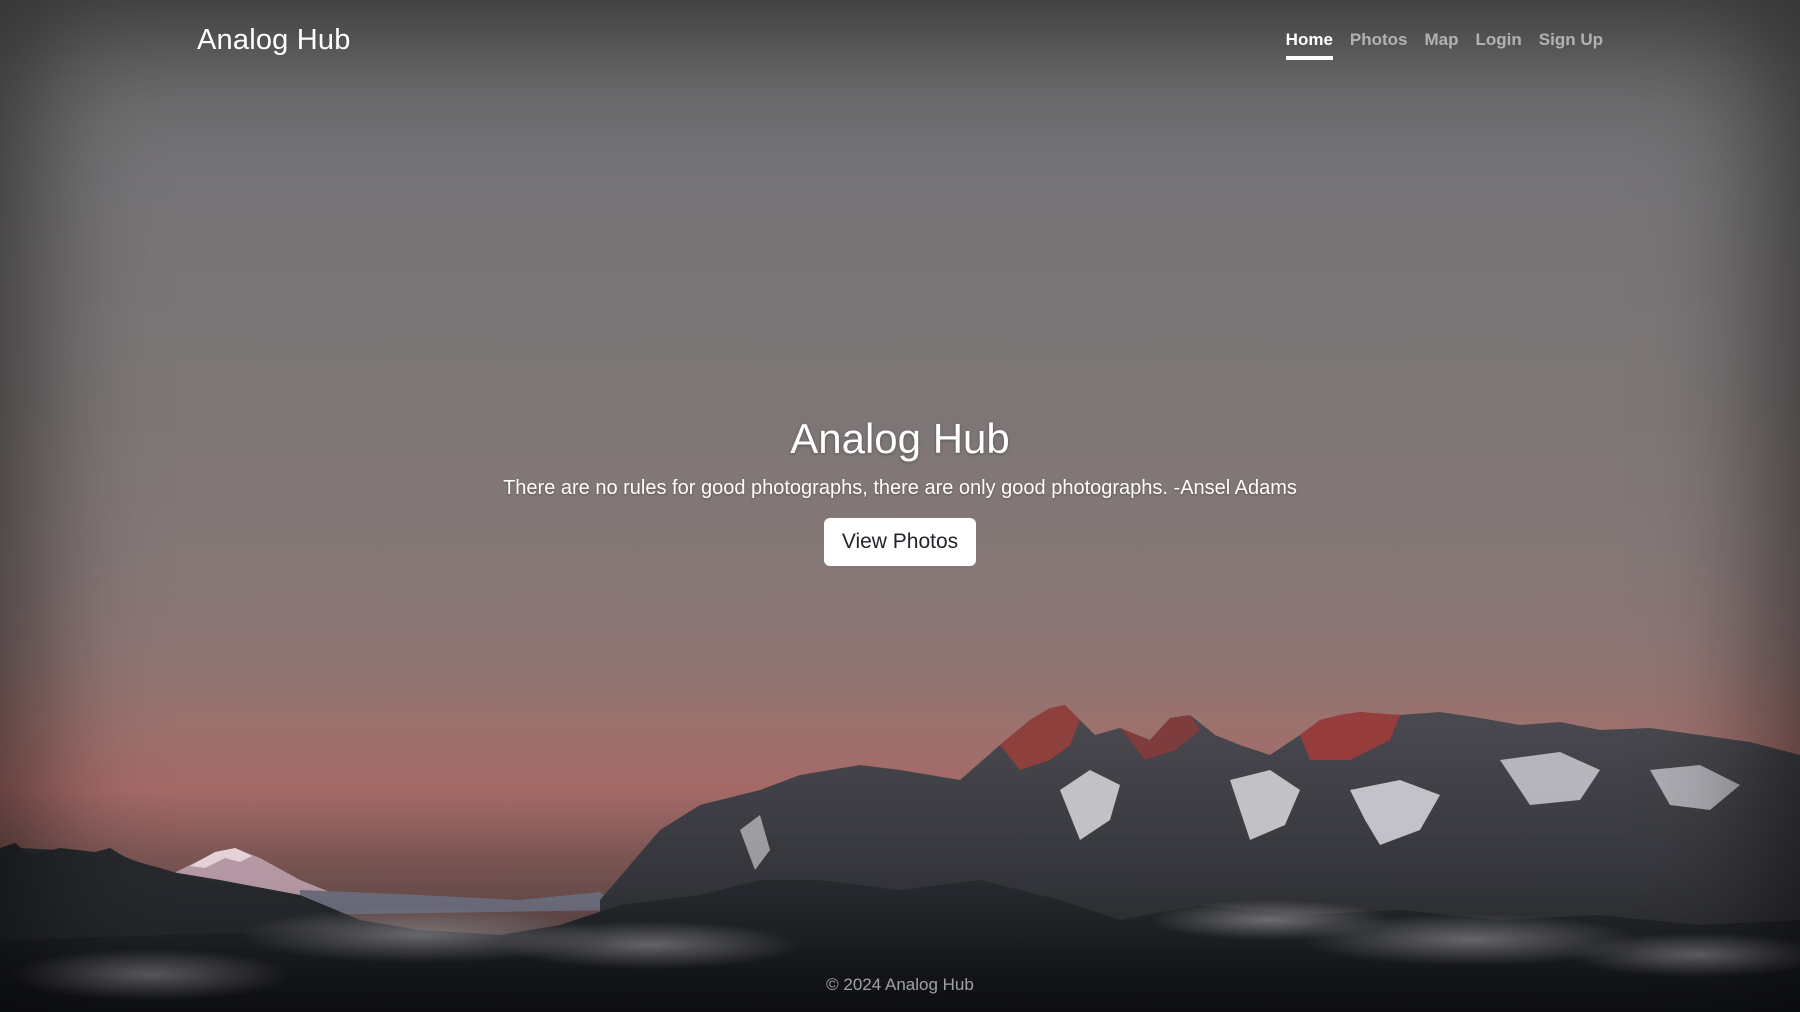 This screenshot has width=1800, height=1012. Describe the element at coordinates (900, 542) in the screenshot. I see `view-photos-button: View Photos` at that location.